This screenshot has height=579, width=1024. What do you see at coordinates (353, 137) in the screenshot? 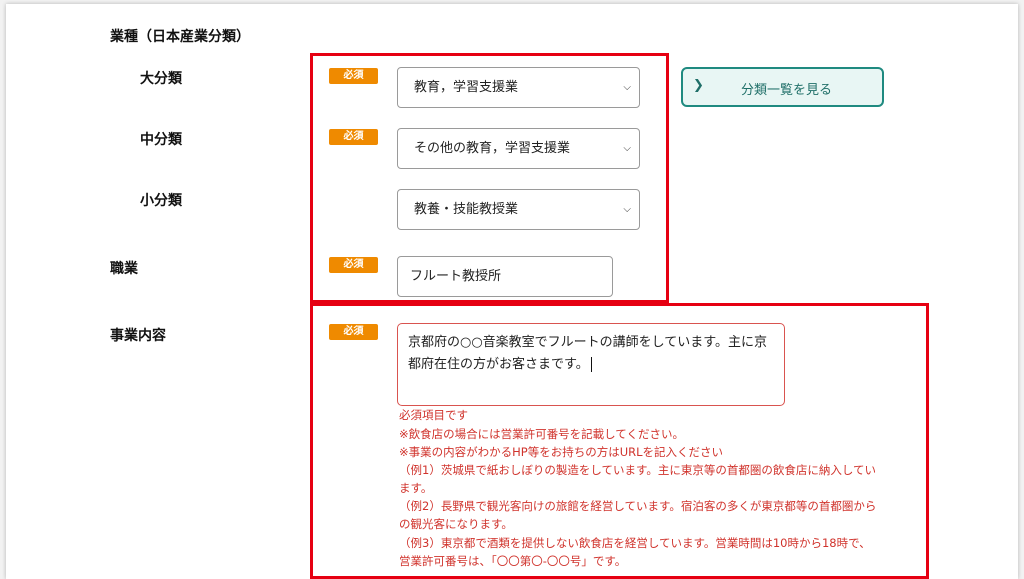
I see `required-badge-middle: 必須` at bounding box center [353, 137].